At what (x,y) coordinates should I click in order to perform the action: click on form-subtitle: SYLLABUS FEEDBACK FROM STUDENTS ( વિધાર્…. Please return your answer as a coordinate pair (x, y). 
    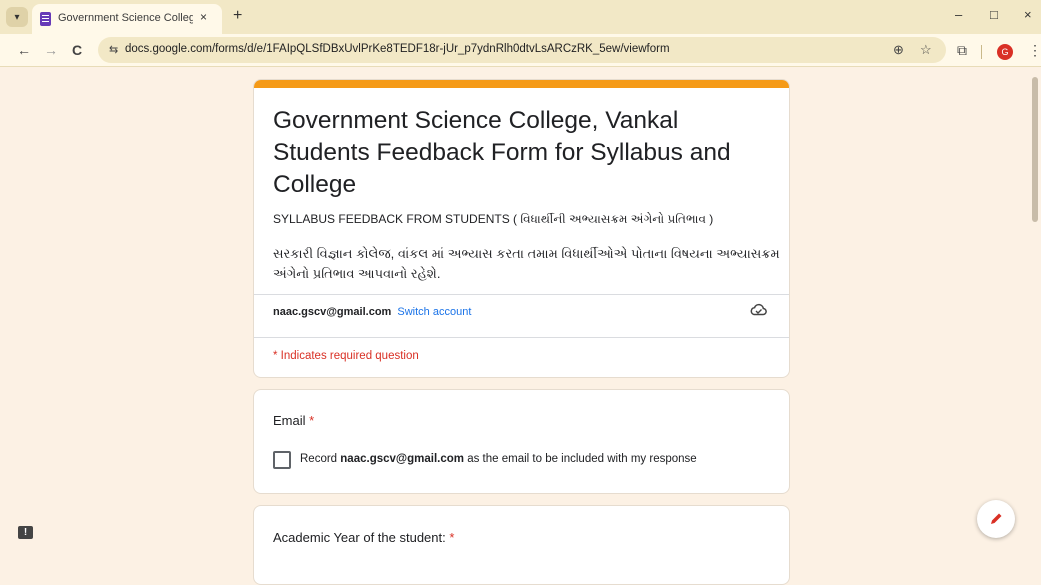
    Looking at the image, I should click on (493, 219).